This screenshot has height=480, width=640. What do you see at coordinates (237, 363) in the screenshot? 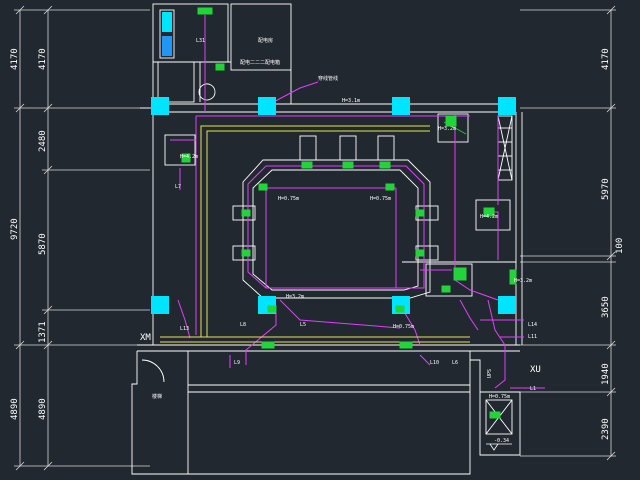
I see `label-l9: L9` at bounding box center [237, 363].